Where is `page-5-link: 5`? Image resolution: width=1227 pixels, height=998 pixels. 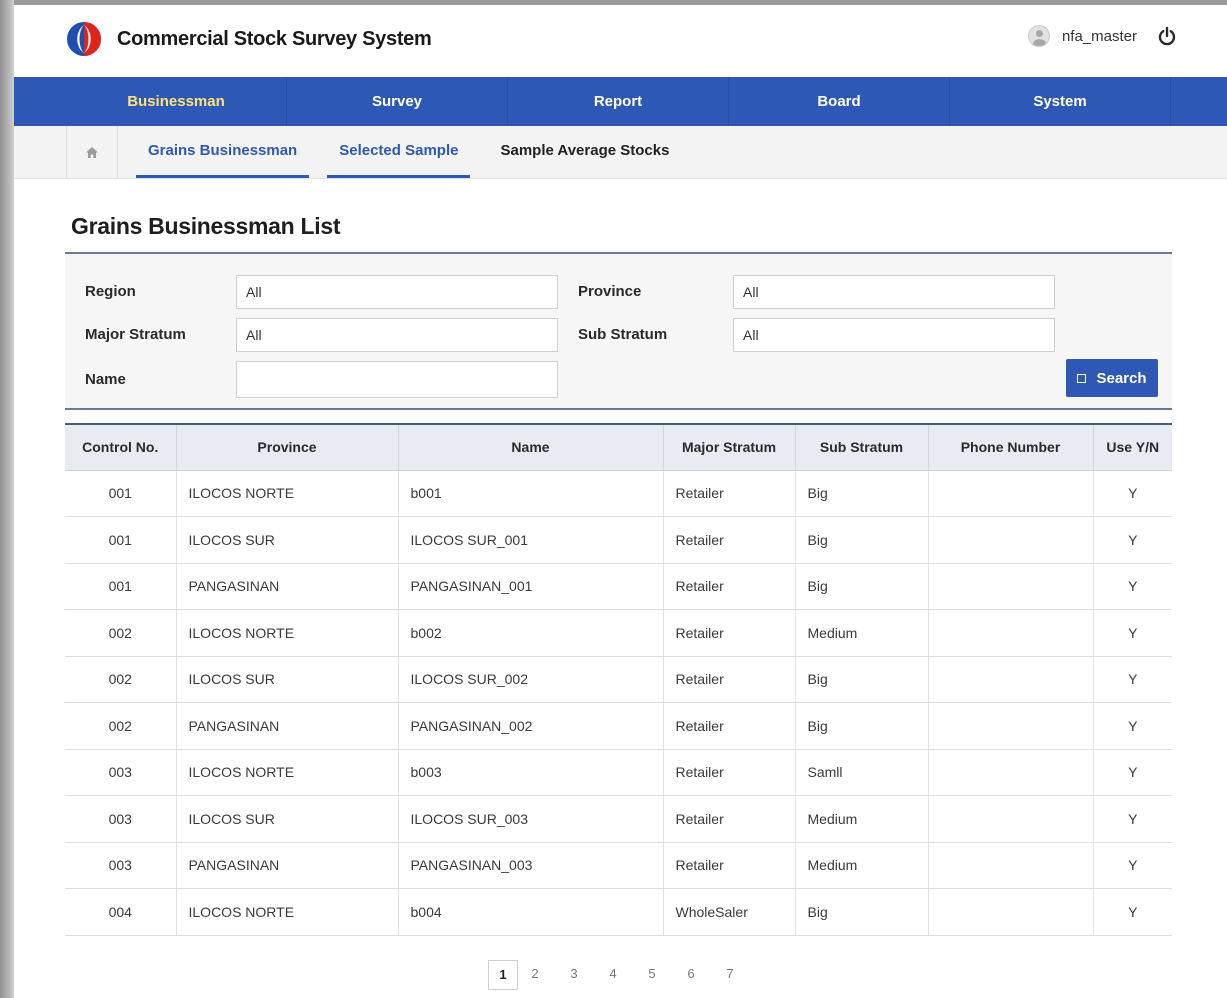
page-5-link: 5 is located at coordinates (652, 975).